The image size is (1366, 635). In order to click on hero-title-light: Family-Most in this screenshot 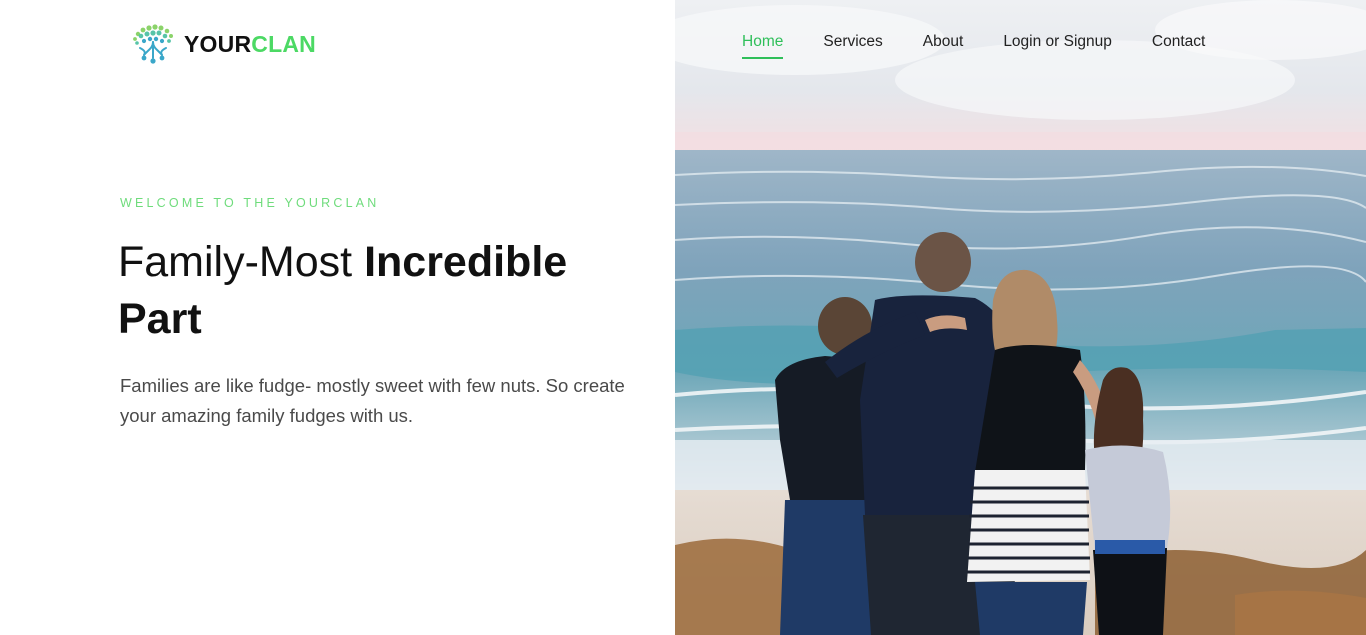, I will do `click(241, 262)`.